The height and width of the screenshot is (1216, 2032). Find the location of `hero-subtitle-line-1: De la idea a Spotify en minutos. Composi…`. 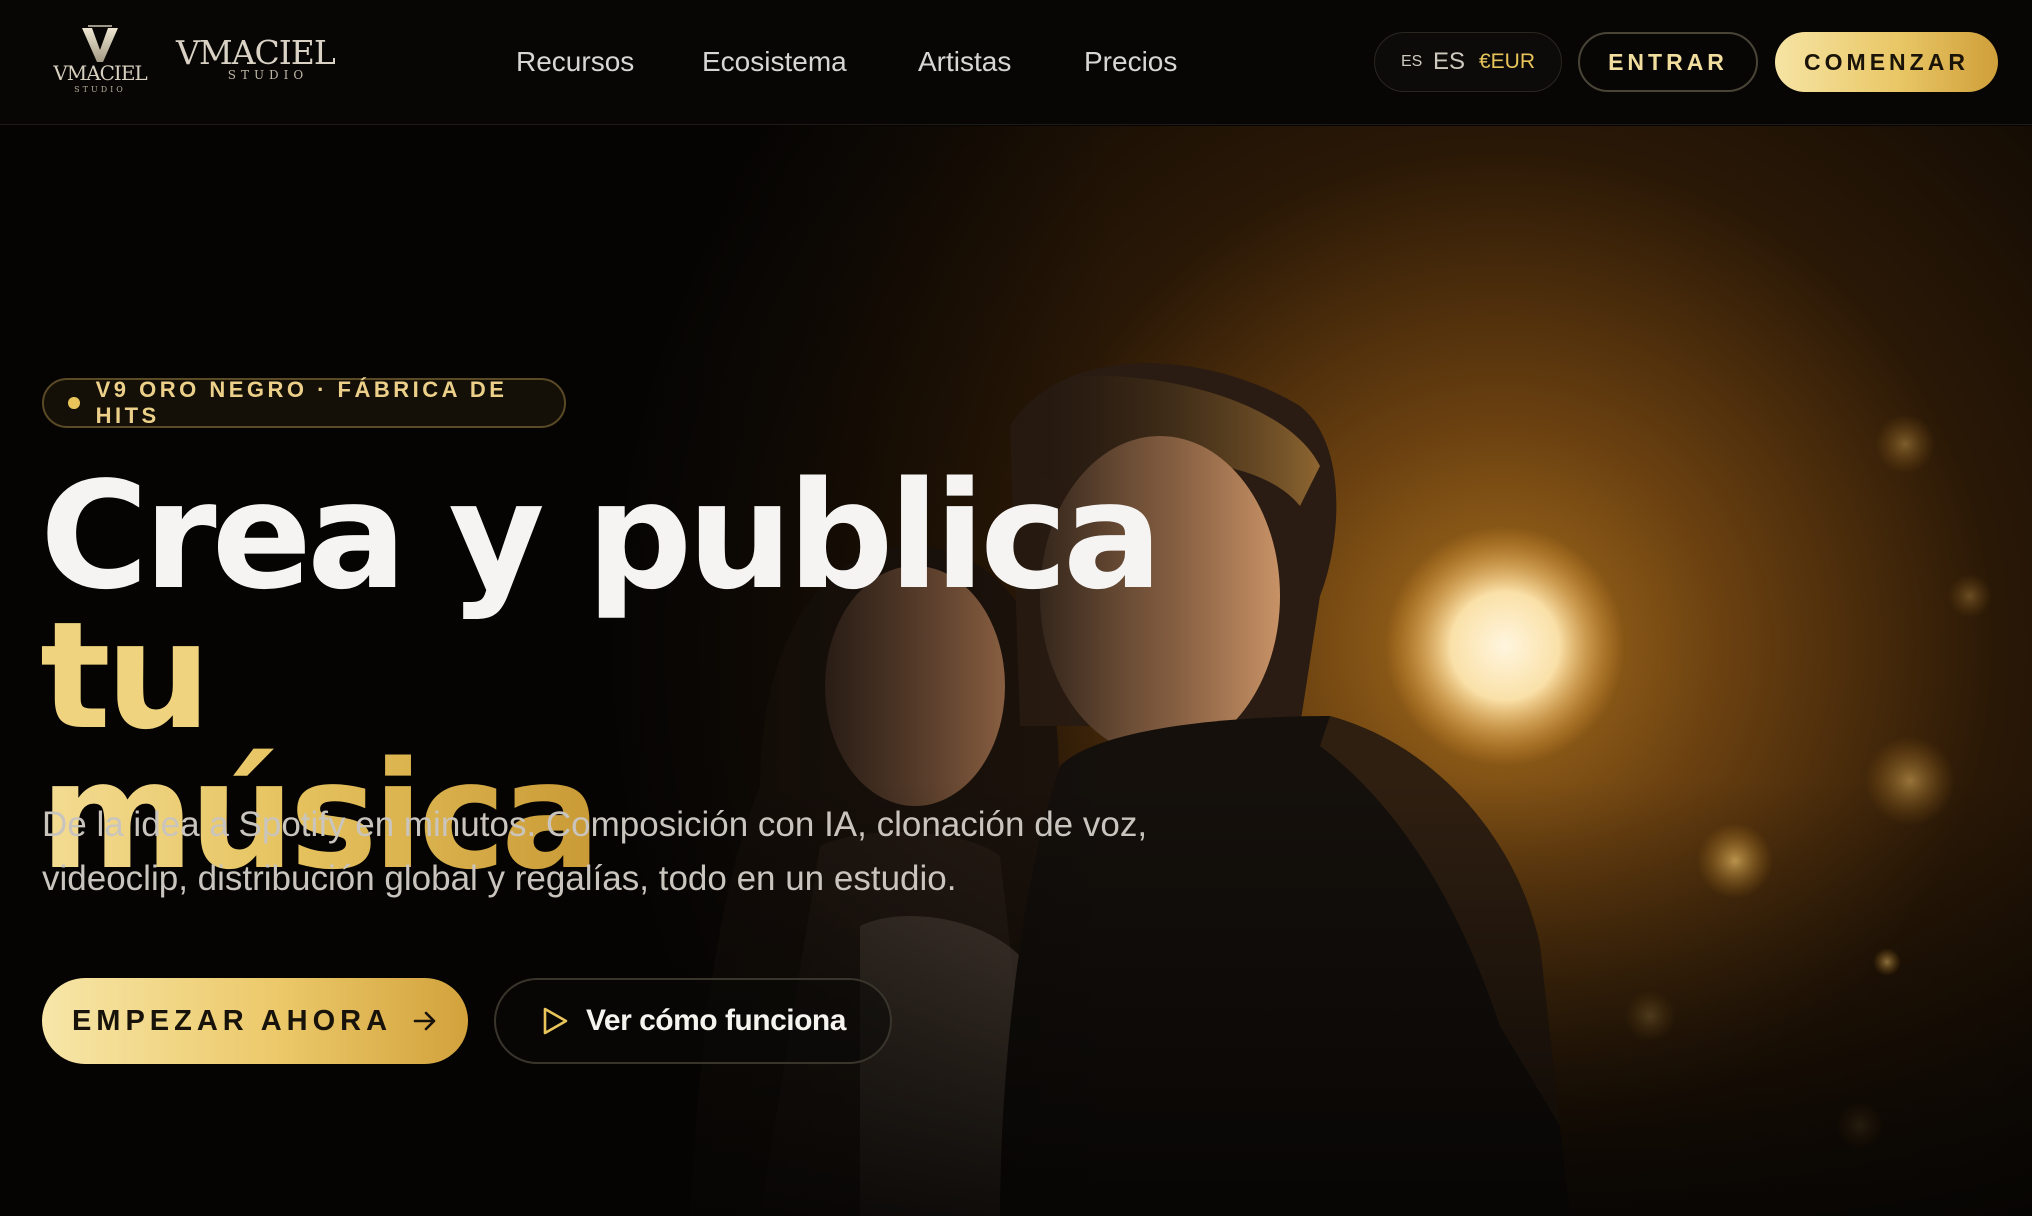

hero-subtitle-line-1: De la idea a Spotify en minutos. Composi… is located at coordinates (595, 824).